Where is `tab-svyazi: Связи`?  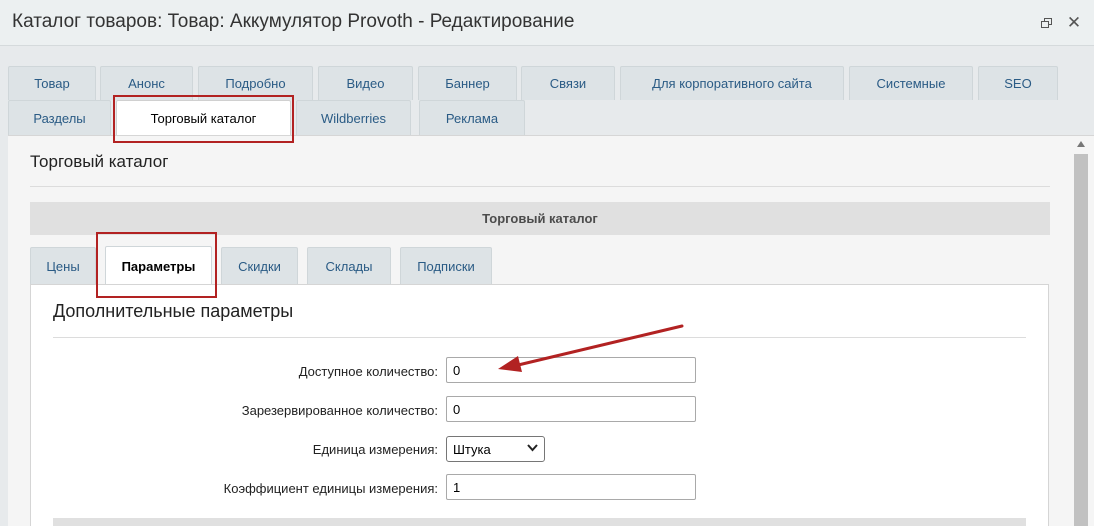 tab-svyazi: Связи is located at coordinates (568, 83).